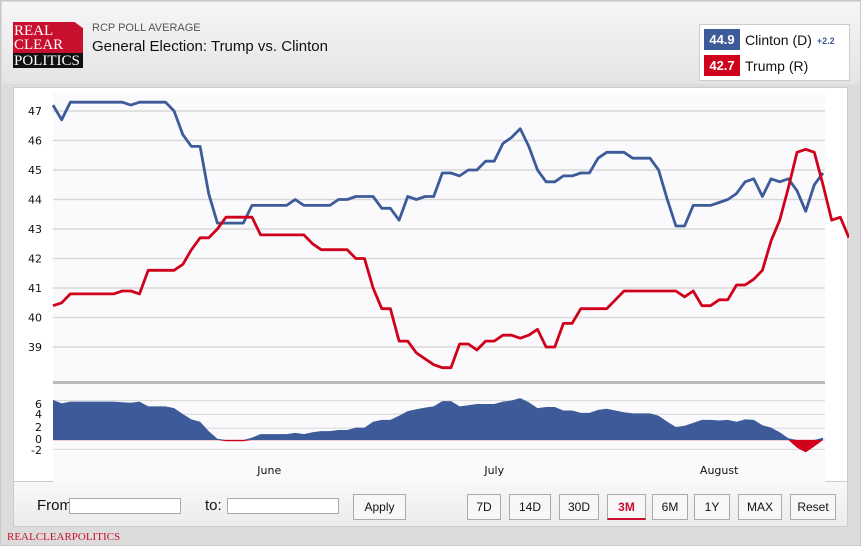 The image size is (861, 546). Describe the element at coordinates (530, 507) in the screenshot. I see `range-button-14d: 14D` at that location.